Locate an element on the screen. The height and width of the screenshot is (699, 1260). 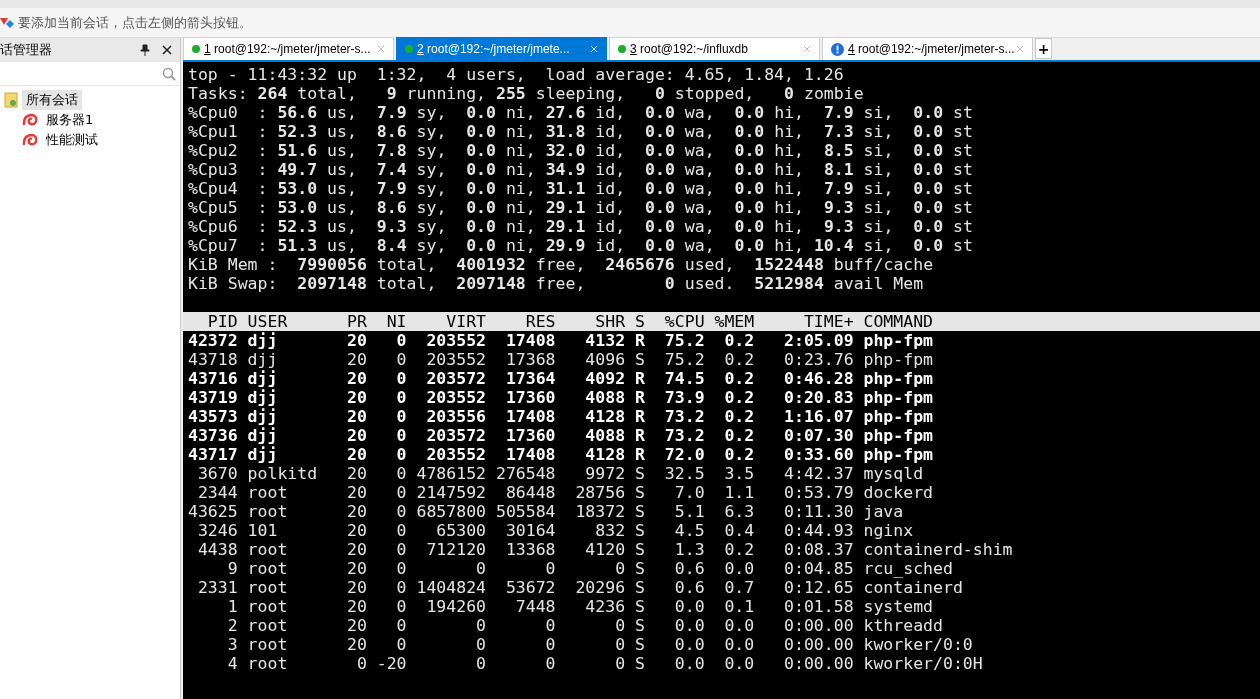
folder-icon is located at coordinates (11, 100).